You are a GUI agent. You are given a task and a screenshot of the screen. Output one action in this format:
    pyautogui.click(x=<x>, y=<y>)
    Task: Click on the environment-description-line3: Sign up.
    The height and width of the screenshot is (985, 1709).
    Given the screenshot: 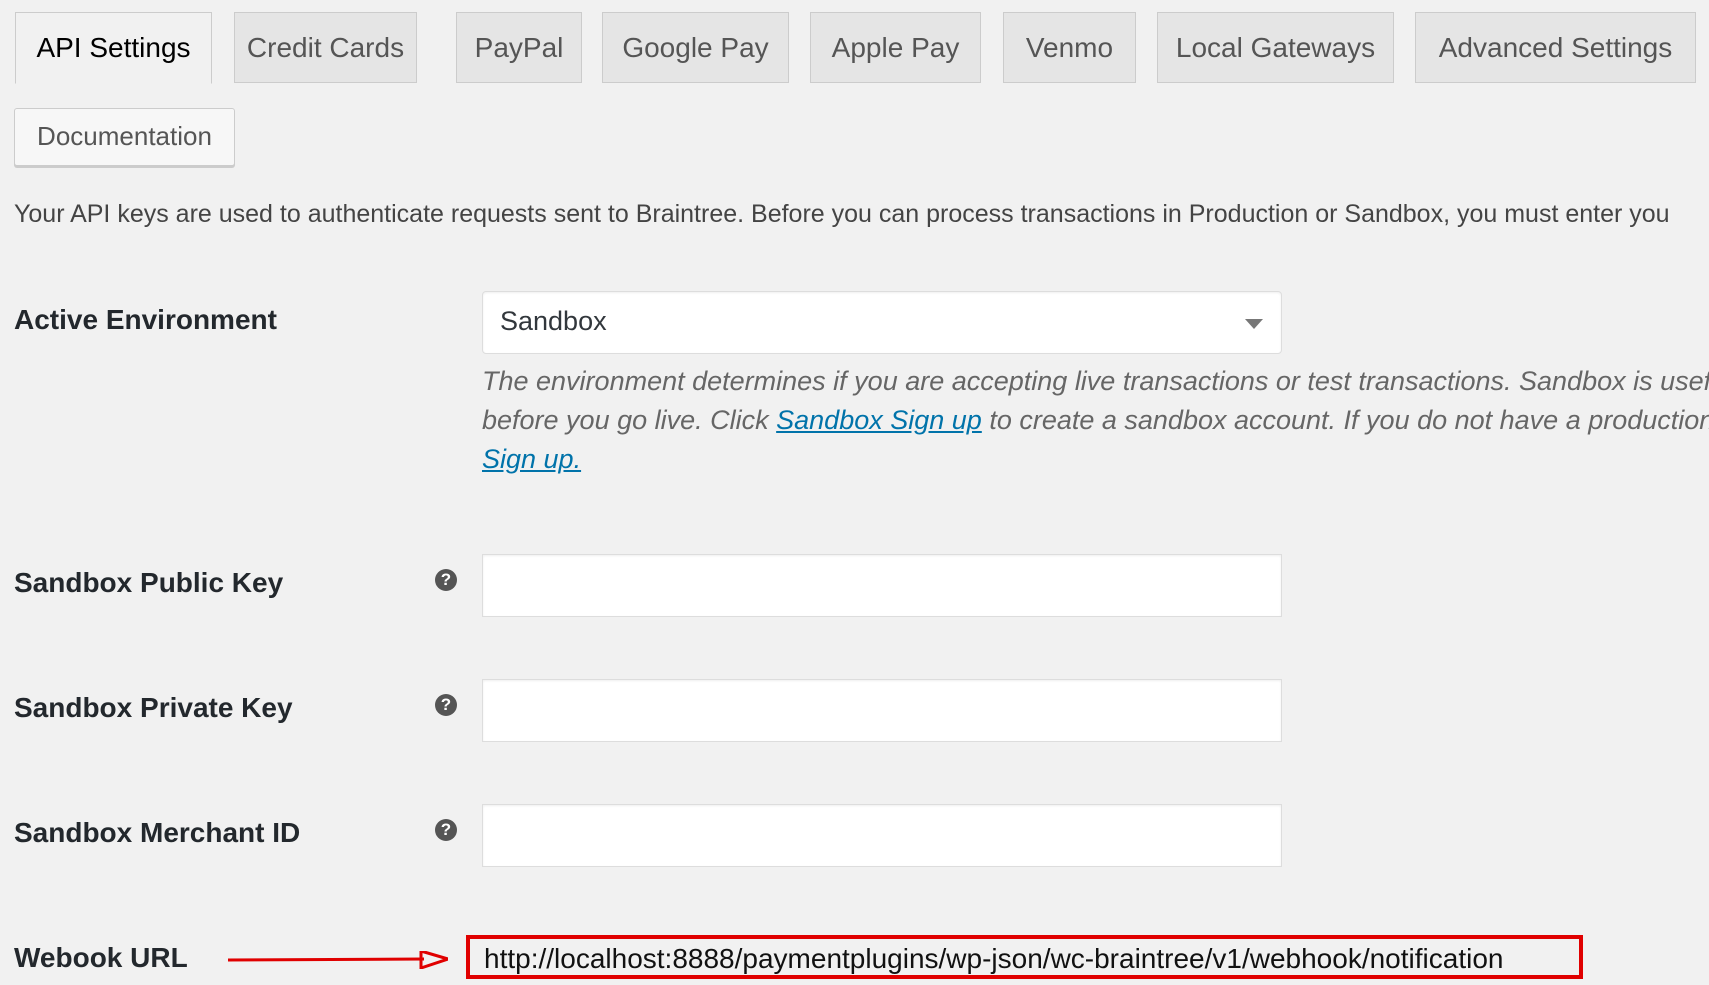 What is the action you would take?
    pyautogui.click(x=1095, y=459)
    